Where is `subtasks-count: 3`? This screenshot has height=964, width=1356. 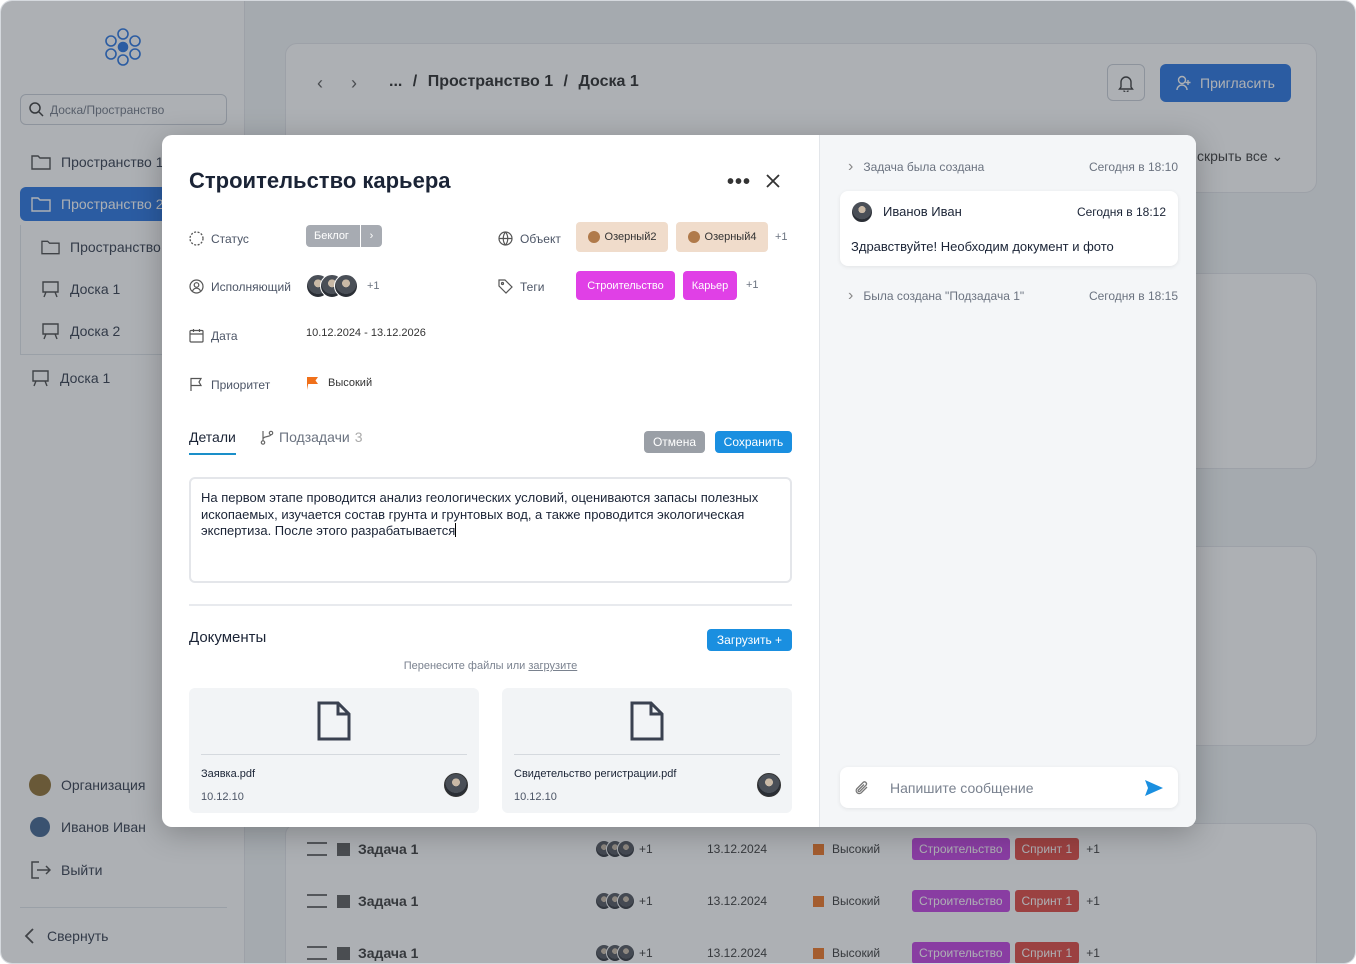
subtasks-count: 3 is located at coordinates (358, 437).